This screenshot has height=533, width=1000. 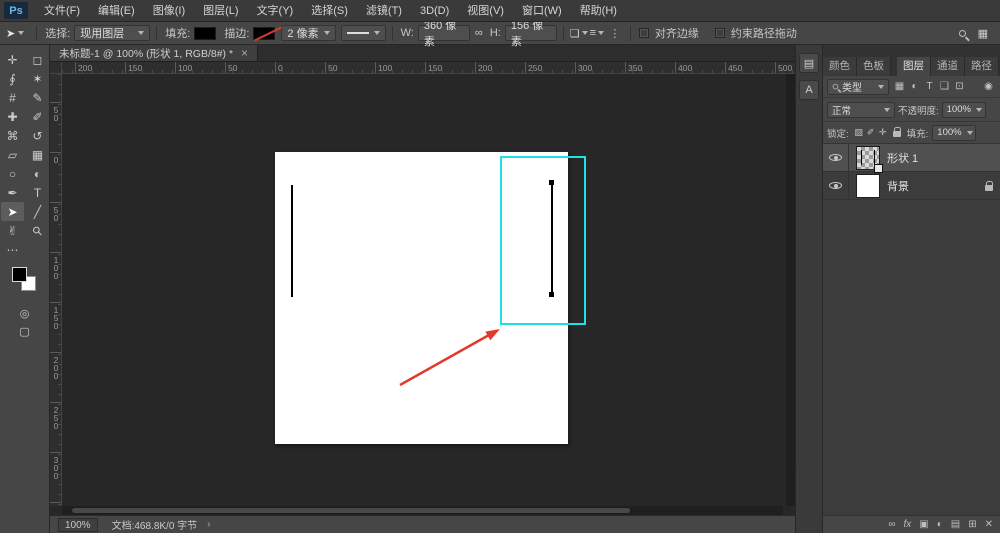 What do you see at coordinates (12, 249) in the screenshot?
I see `more-tools: ⋯` at bounding box center [12, 249].